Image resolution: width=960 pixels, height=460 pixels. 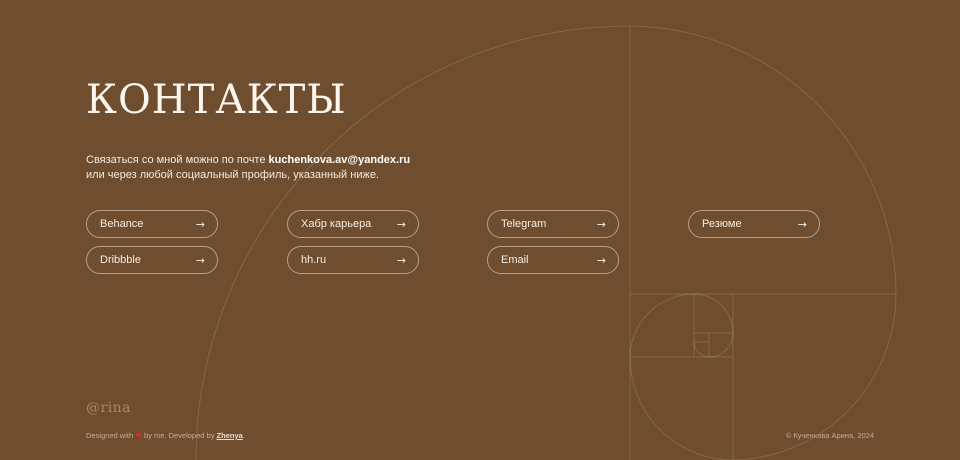 I want to click on credits-prefix: Designed with, so click(x=110, y=435).